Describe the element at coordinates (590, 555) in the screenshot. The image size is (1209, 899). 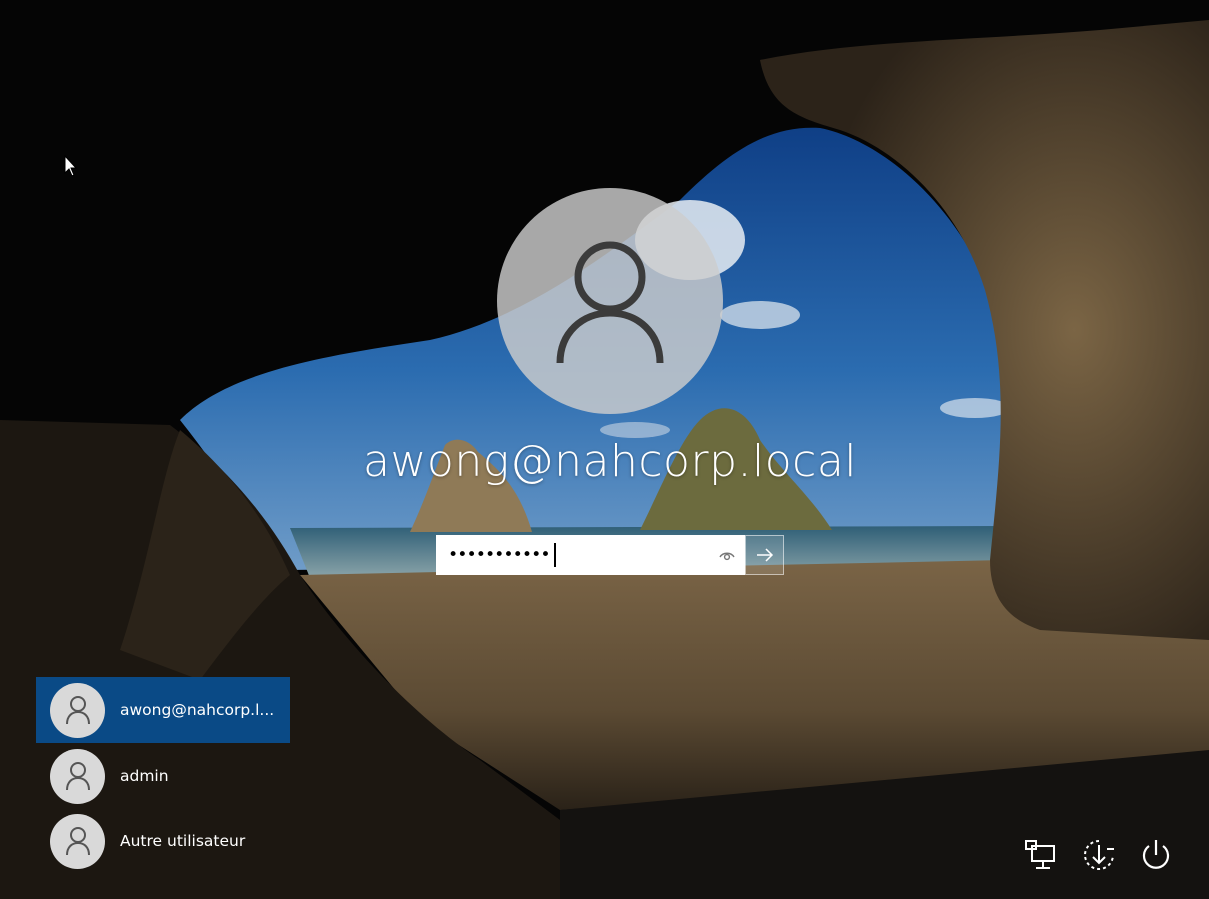
I see `password-input` at that location.